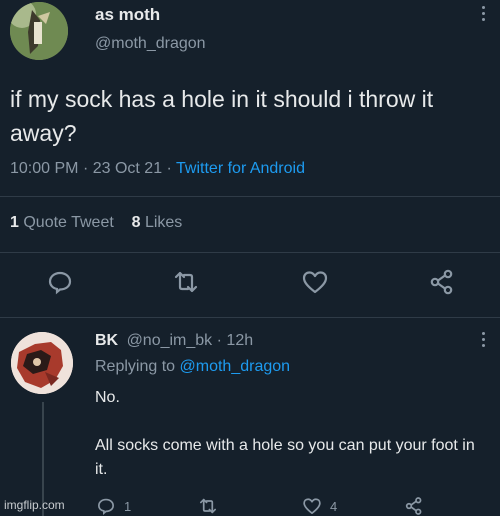  I want to click on user-handle: @moth_dragon, so click(150, 44).